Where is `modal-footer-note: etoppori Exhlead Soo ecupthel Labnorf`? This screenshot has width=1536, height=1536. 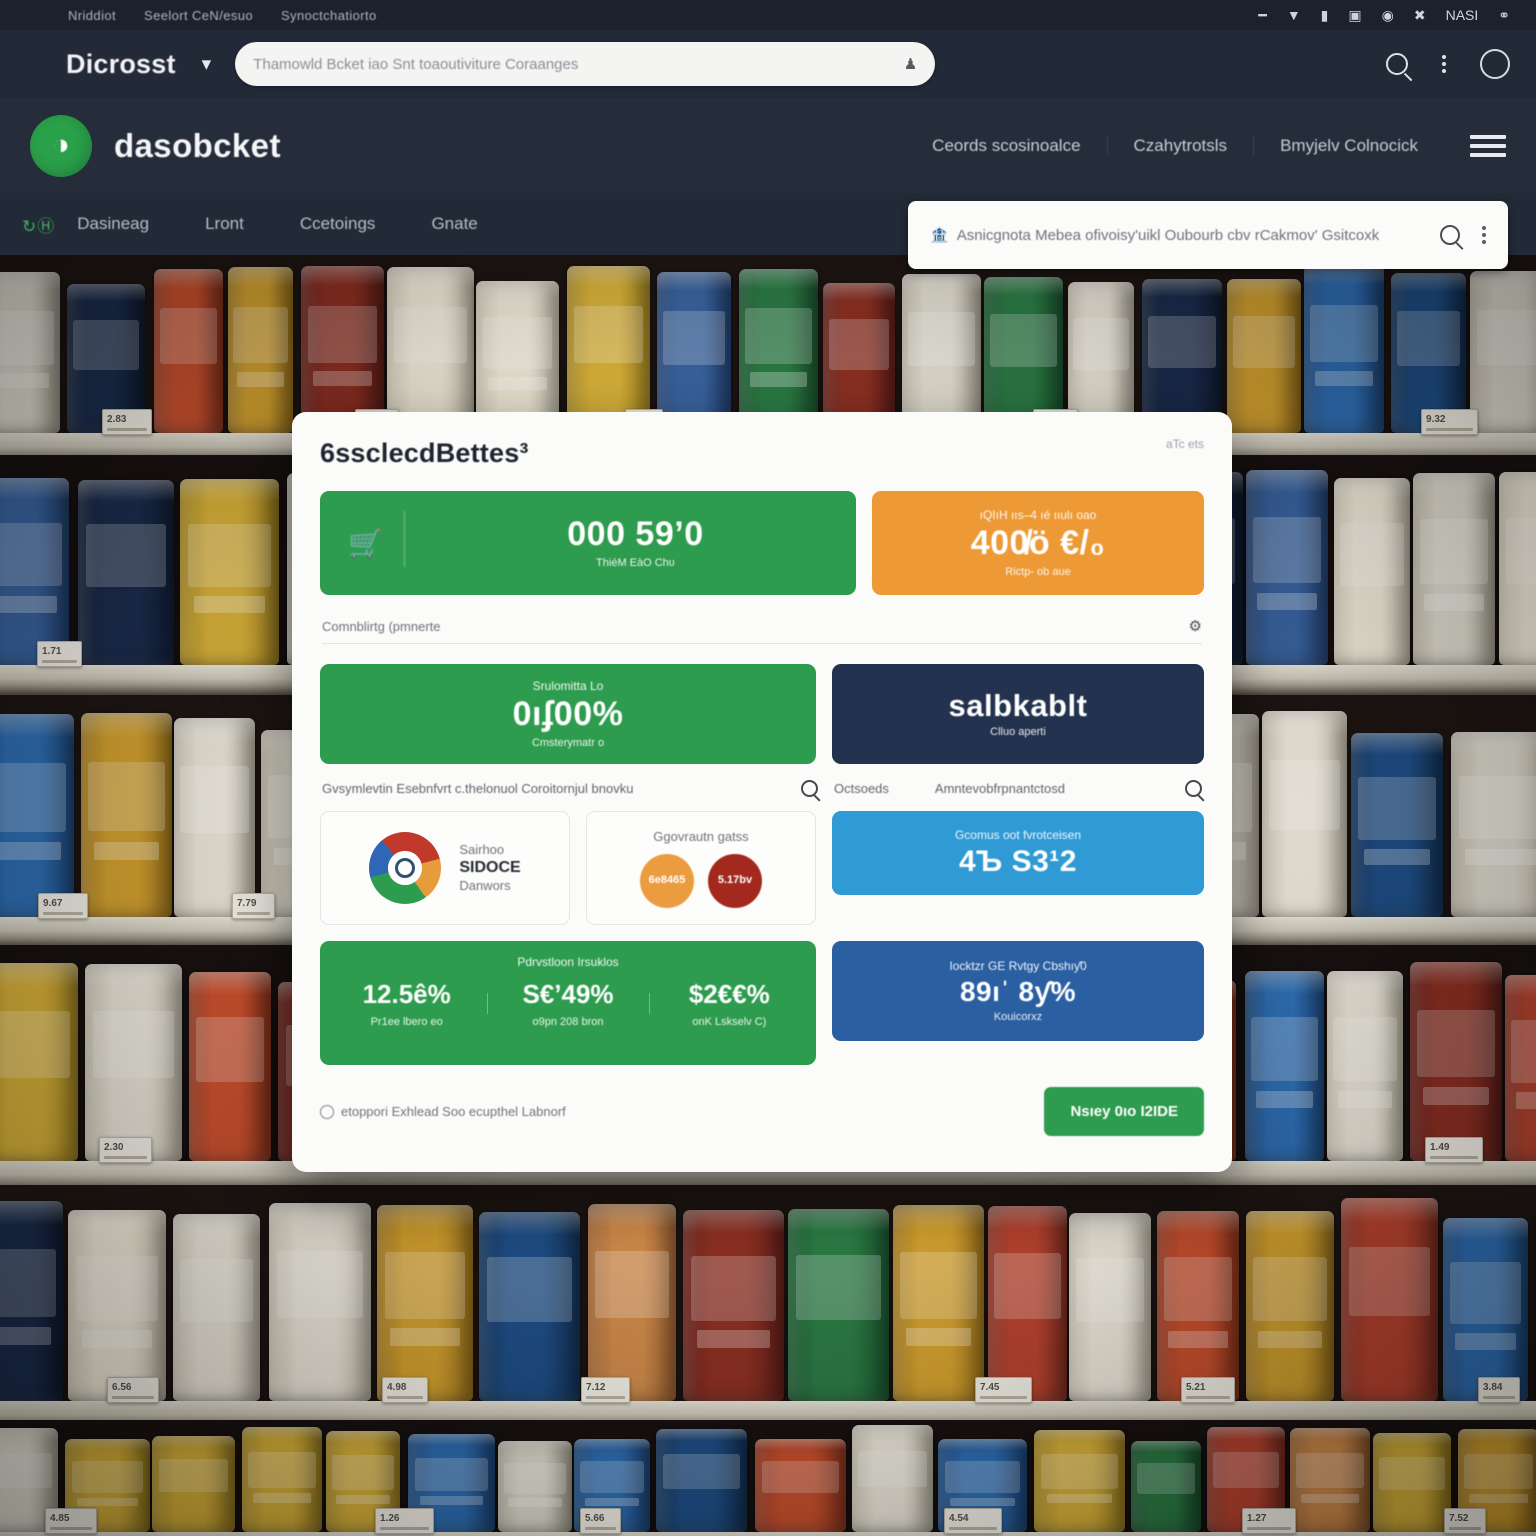 modal-footer-note: etoppori Exhlead Soo ecupthel Labnorf is located at coordinates (453, 1111).